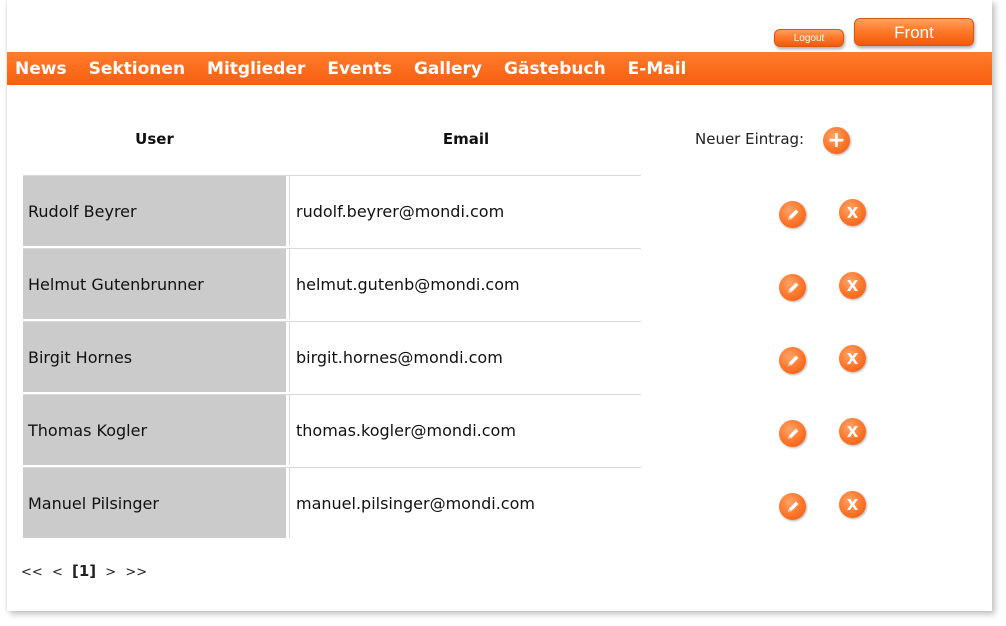 This screenshot has width=1006, height=626. I want to click on nav-item-sektionen: Sektionen, so click(137, 69).